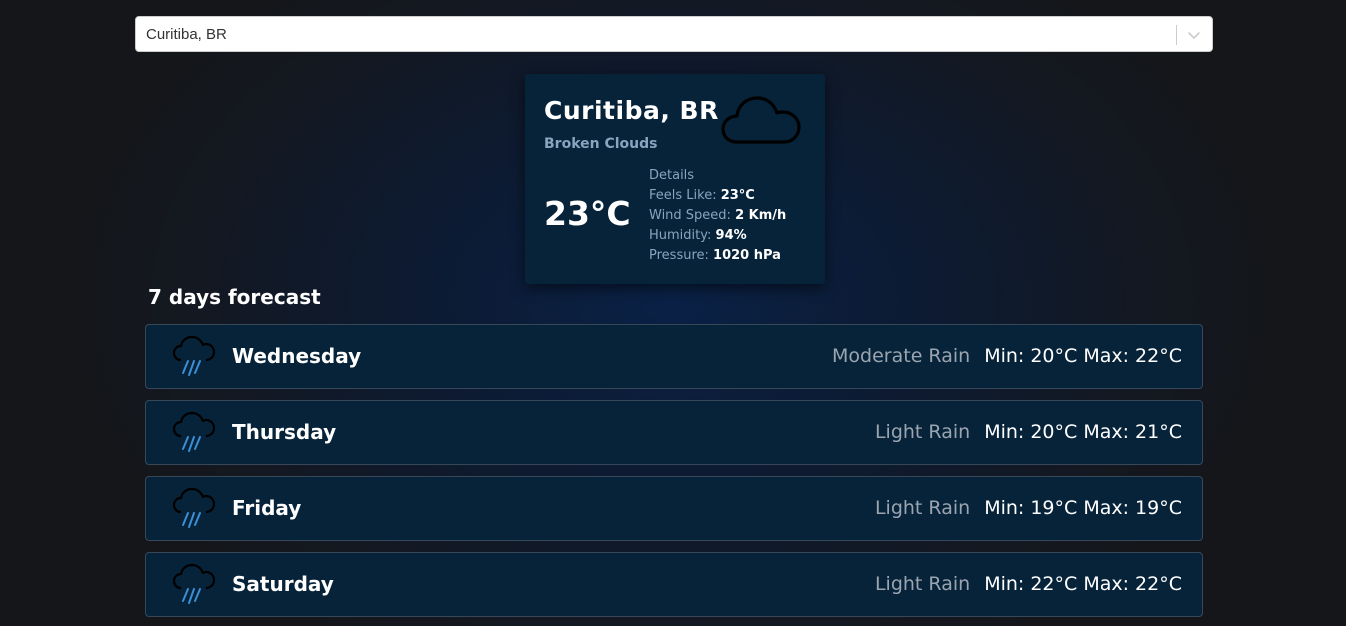 The image size is (1346, 626). Describe the element at coordinates (683, 195) in the screenshot. I see `feels-like-label: Feels Like:` at that location.